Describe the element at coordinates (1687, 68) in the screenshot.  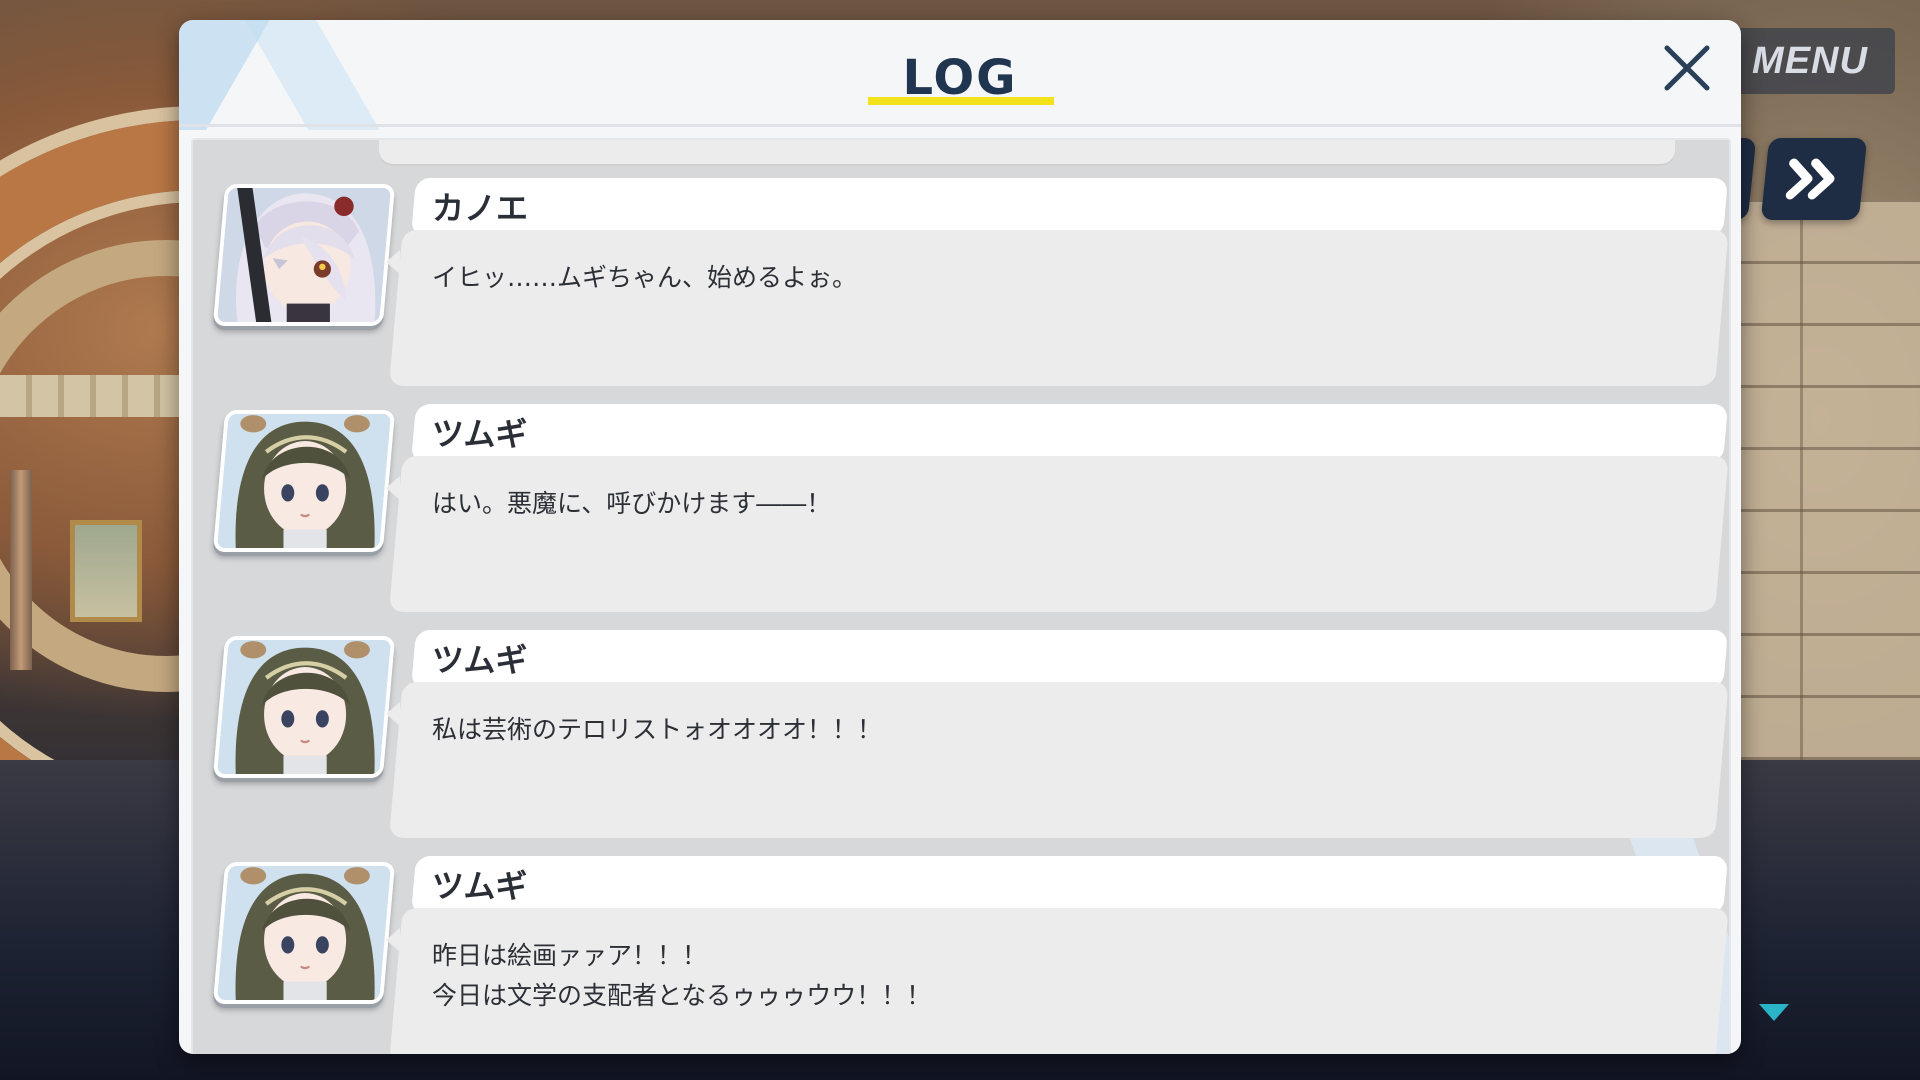
I see `close-icon` at that location.